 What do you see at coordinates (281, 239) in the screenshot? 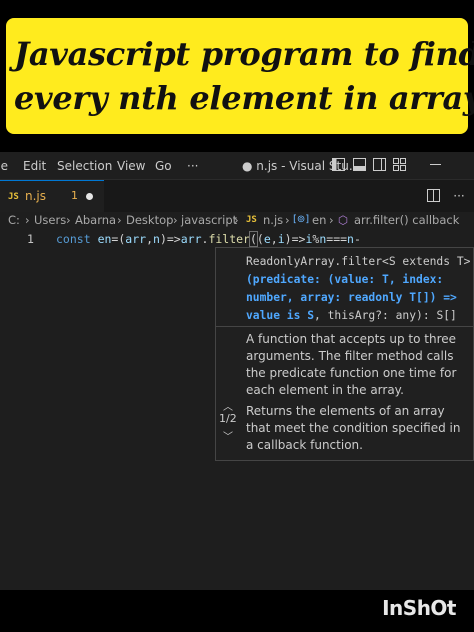
I see `token-param-i: i` at bounding box center [281, 239].